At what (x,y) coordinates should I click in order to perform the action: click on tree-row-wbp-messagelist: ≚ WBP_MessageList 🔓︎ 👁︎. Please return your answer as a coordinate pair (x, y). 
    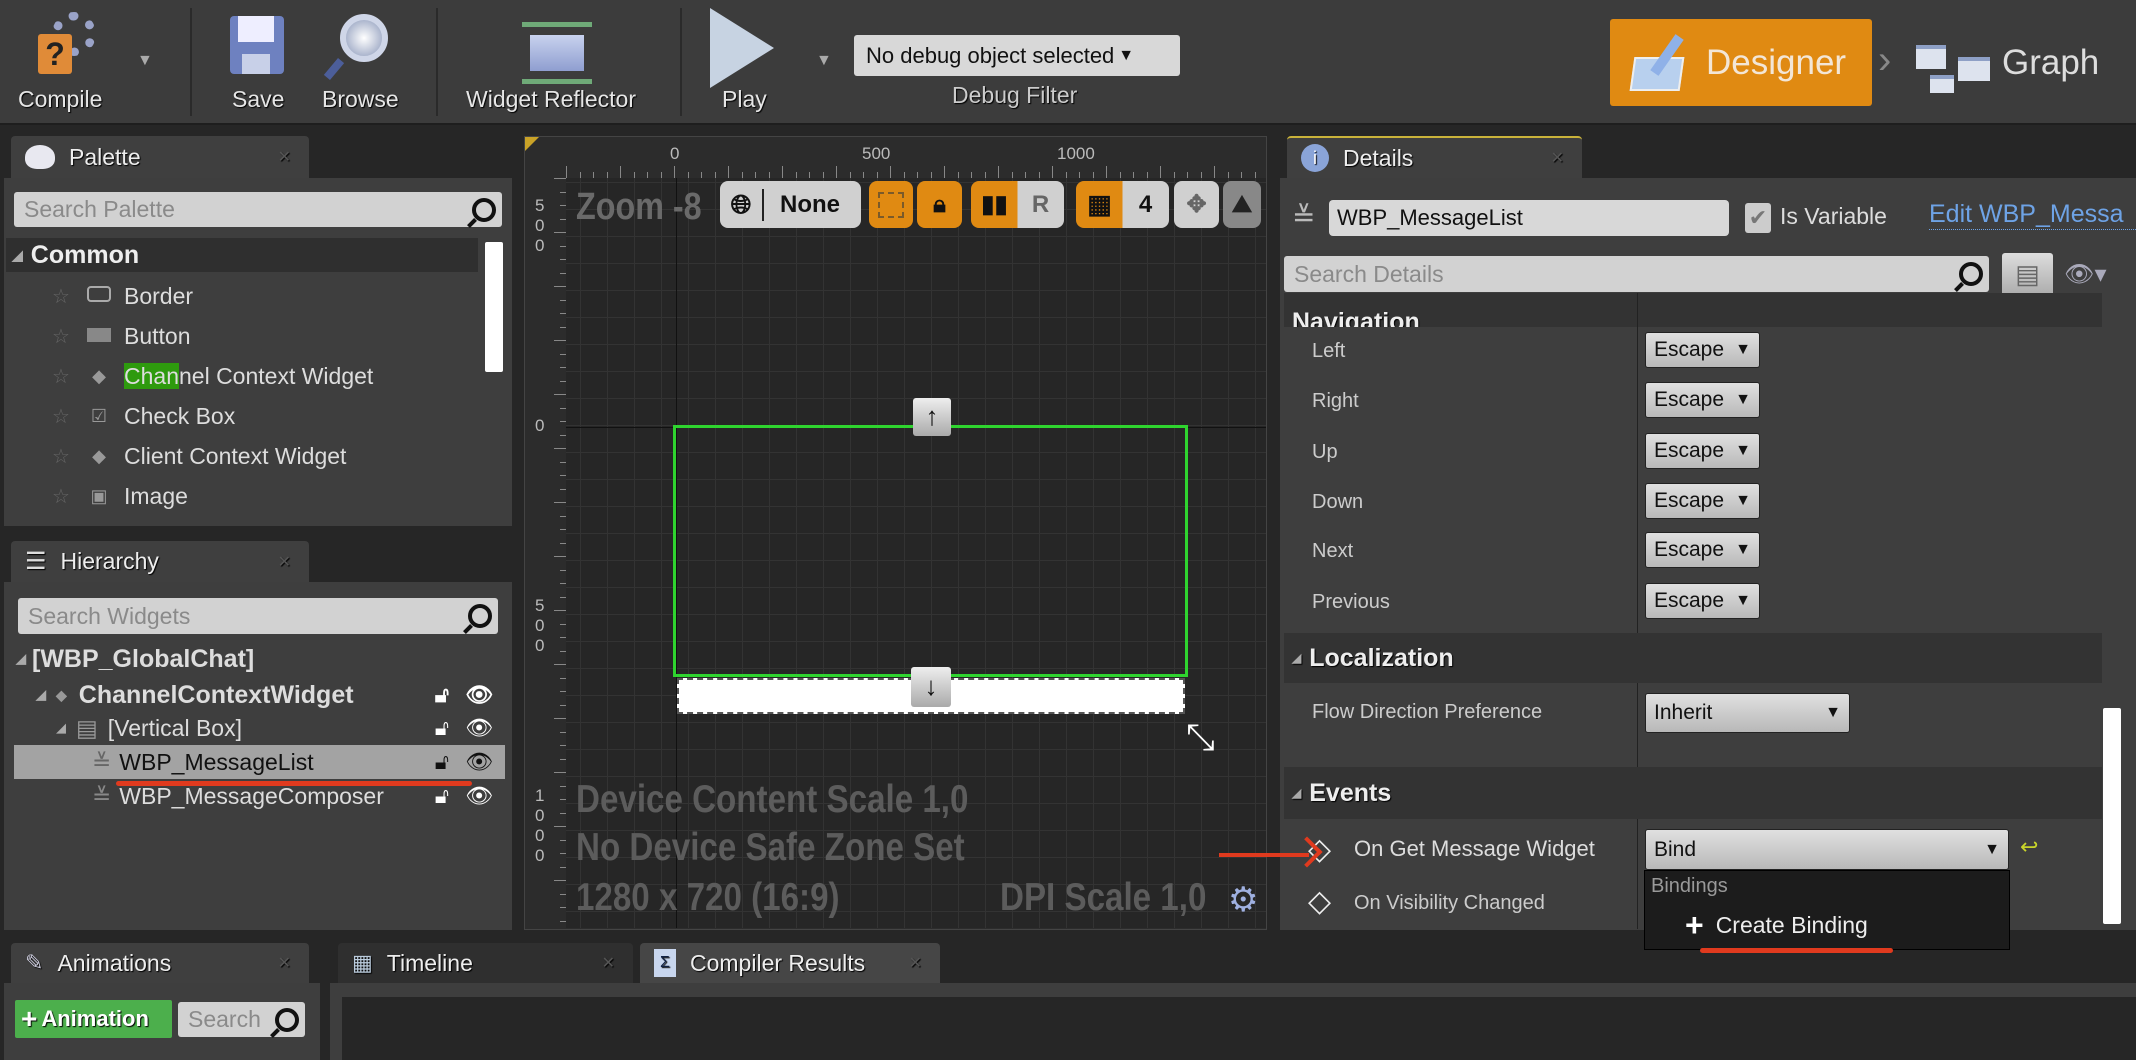
    Looking at the image, I should click on (259, 762).